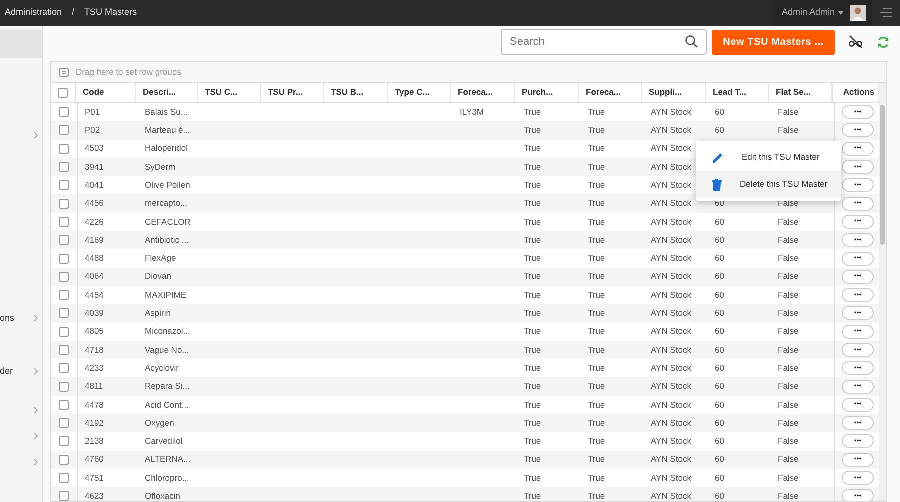  What do you see at coordinates (94, 368) in the screenshot?
I see `table-cell: 4233` at bounding box center [94, 368].